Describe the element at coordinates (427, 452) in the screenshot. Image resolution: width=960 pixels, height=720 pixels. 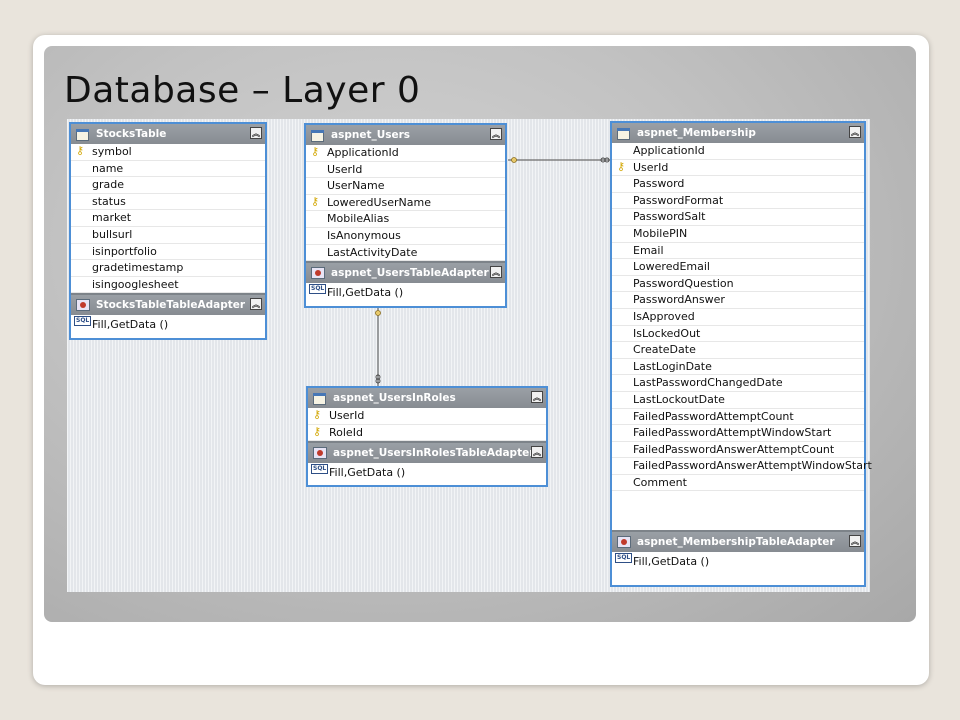
I see `table-adapter-header: aspnet_UsersInRolesTableAdapter ︽` at that location.